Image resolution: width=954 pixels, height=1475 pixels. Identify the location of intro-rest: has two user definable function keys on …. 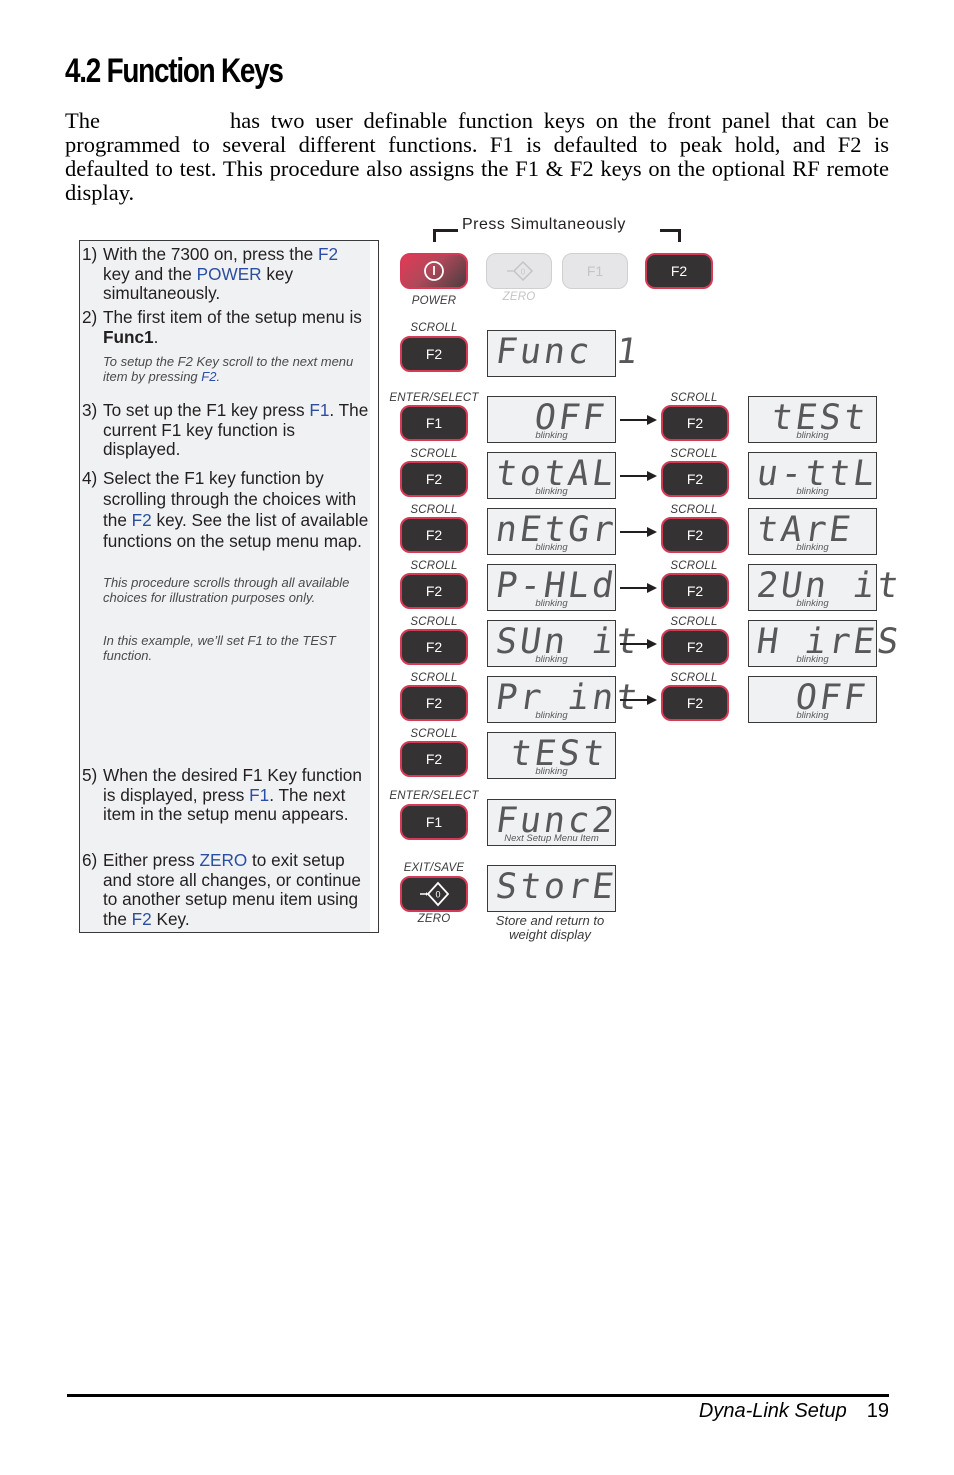
(477, 156).